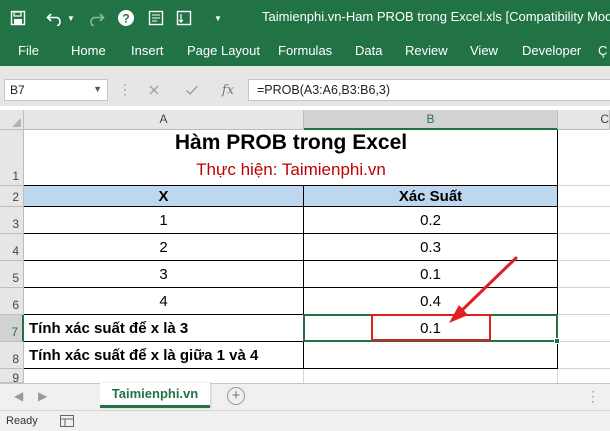 Image resolution: width=610 pixels, height=431 pixels. What do you see at coordinates (305, 71) in the screenshot?
I see `ribbon-collapsed-area` at bounding box center [305, 71].